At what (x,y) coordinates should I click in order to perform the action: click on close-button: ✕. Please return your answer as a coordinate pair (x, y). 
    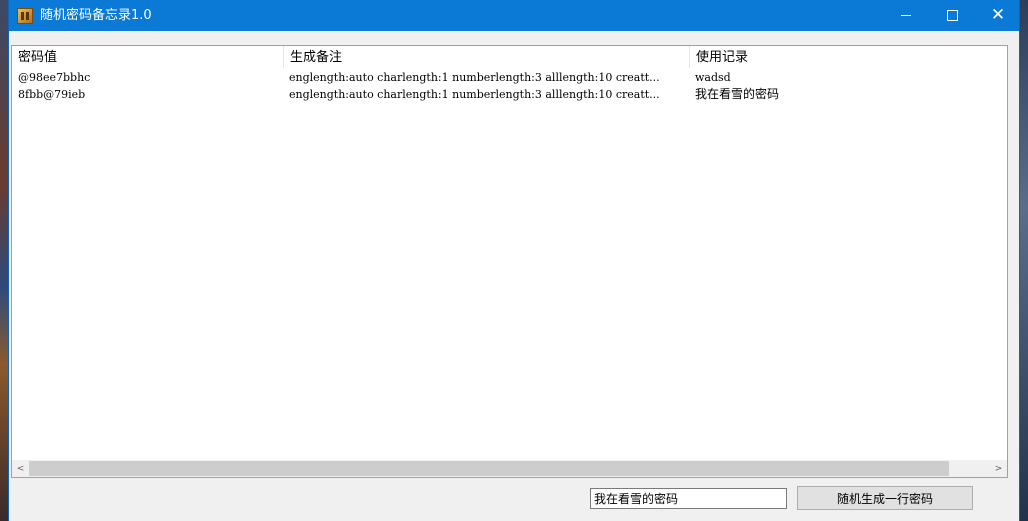
    Looking at the image, I should click on (998, 15).